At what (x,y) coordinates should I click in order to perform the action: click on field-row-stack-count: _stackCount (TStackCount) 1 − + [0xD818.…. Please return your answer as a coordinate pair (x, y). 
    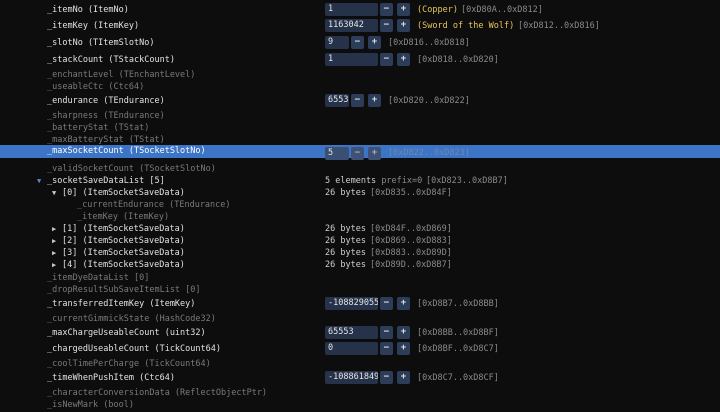
    Looking at the image, I should click on (360, 60).